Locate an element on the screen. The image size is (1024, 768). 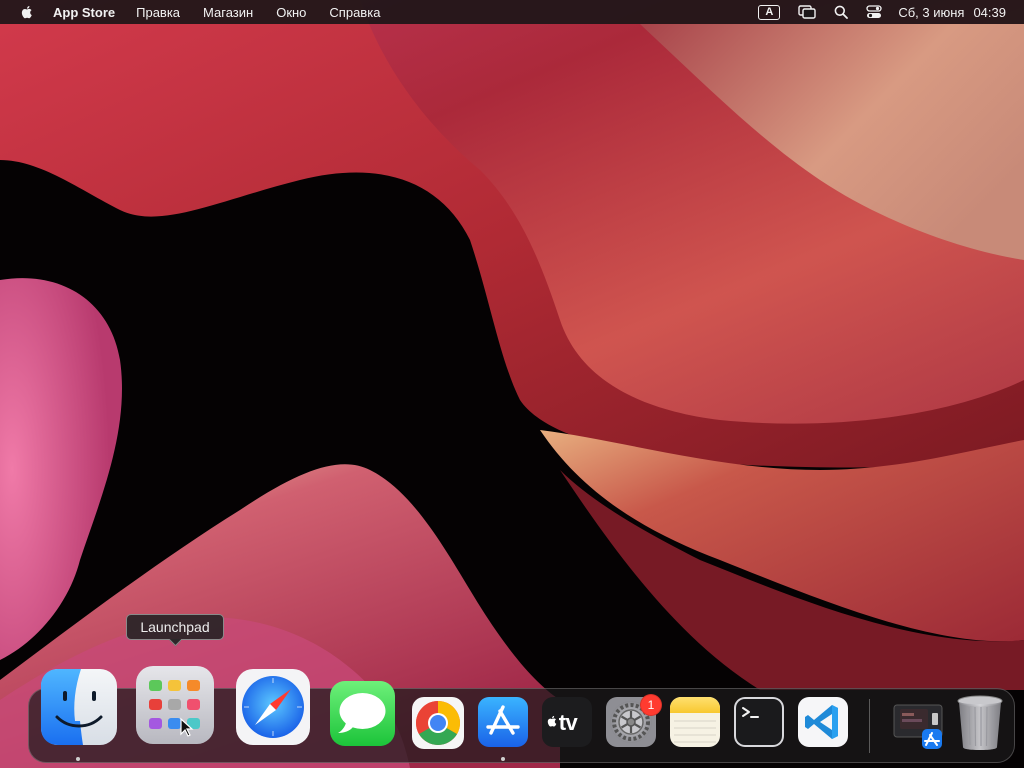
tooltip-arrow is located at coordinates (175, 645).